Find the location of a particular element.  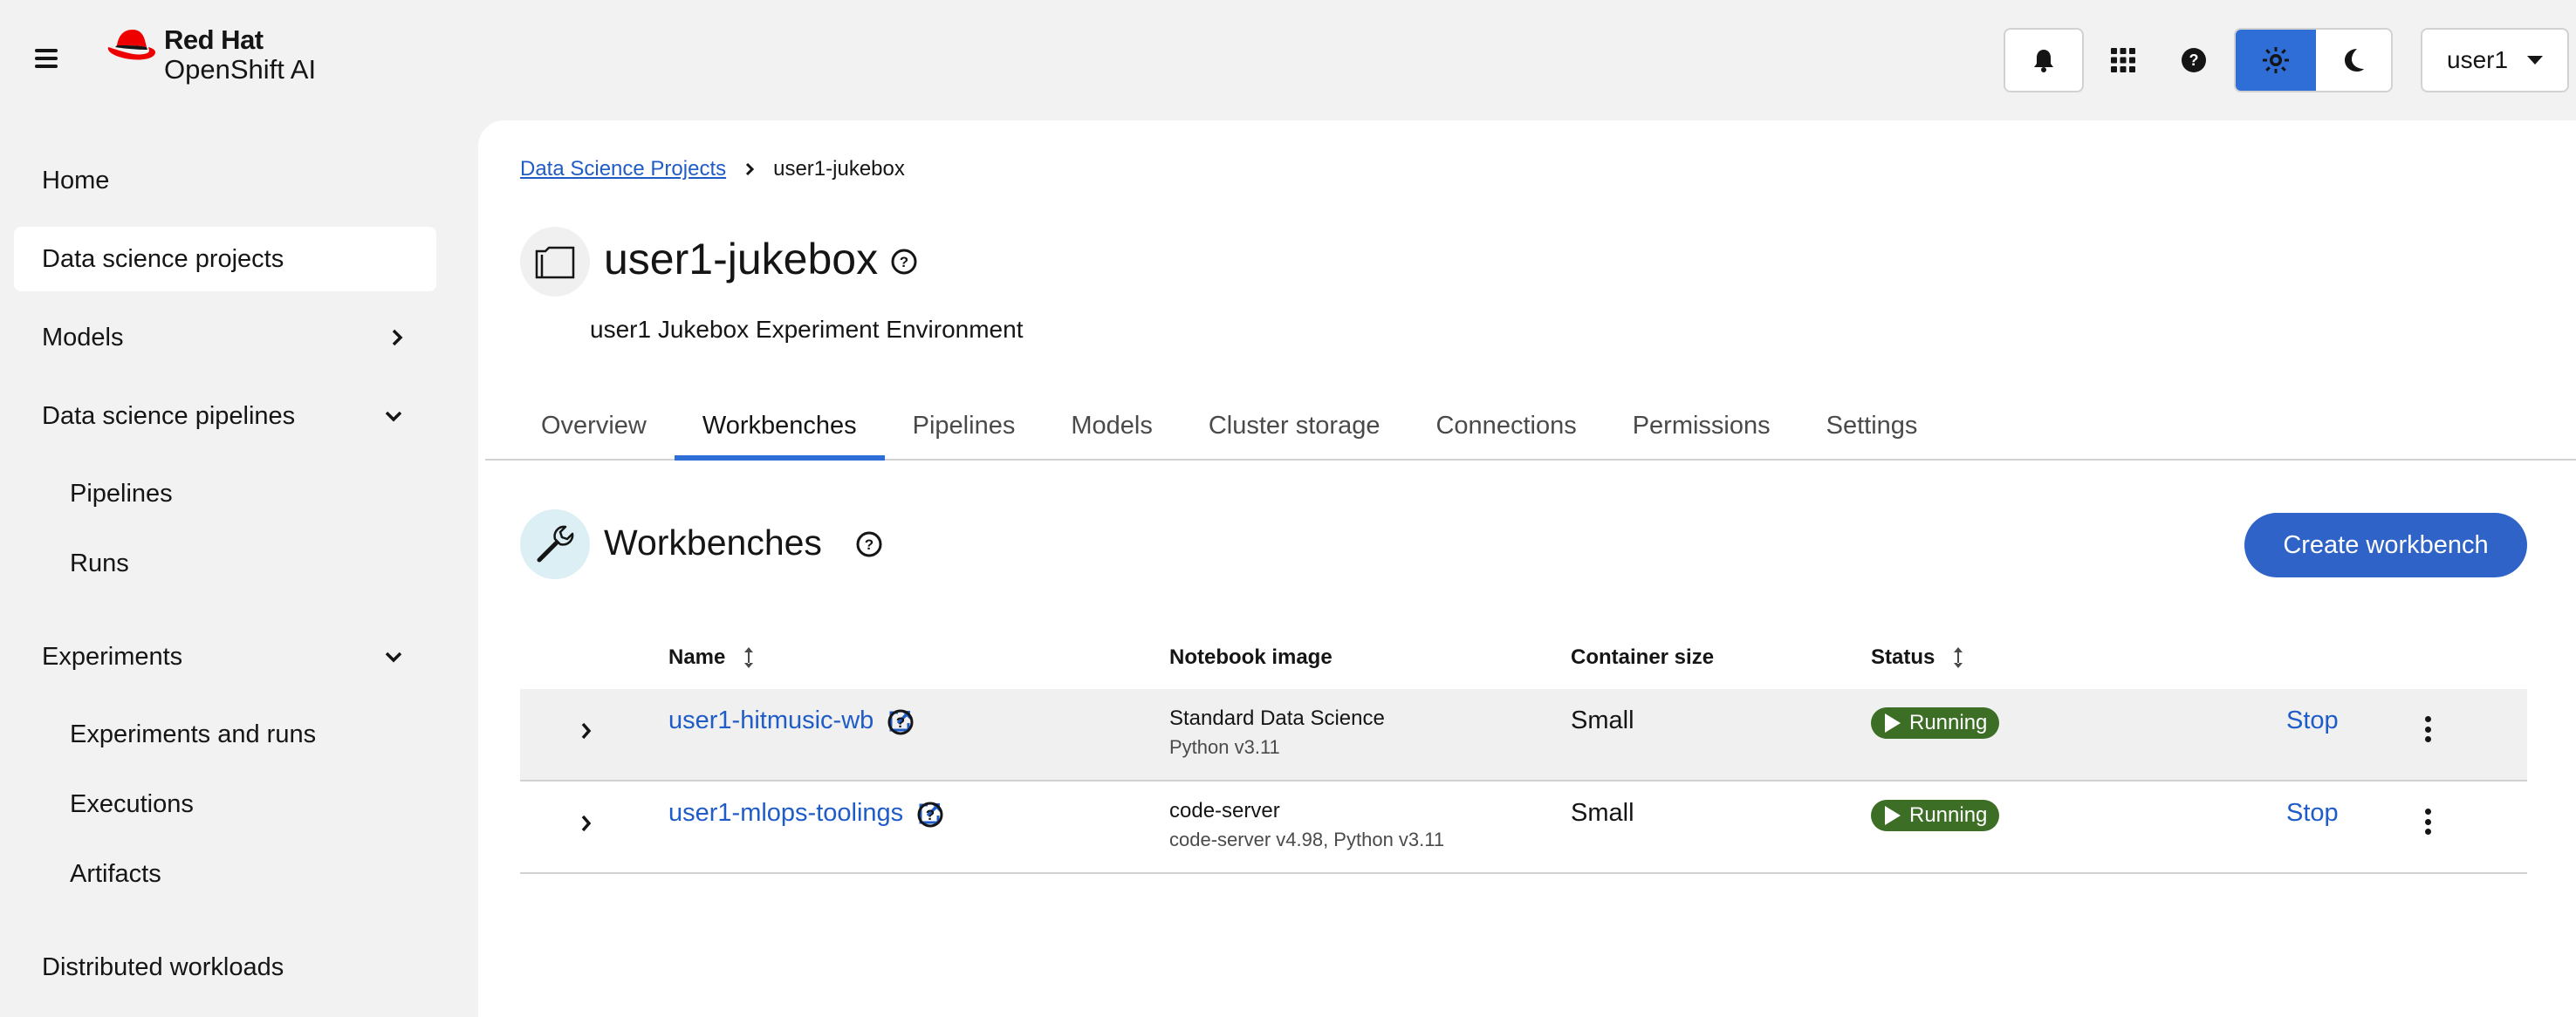

tab-pipelines: Pipelines is located at coordinates (964, 426).